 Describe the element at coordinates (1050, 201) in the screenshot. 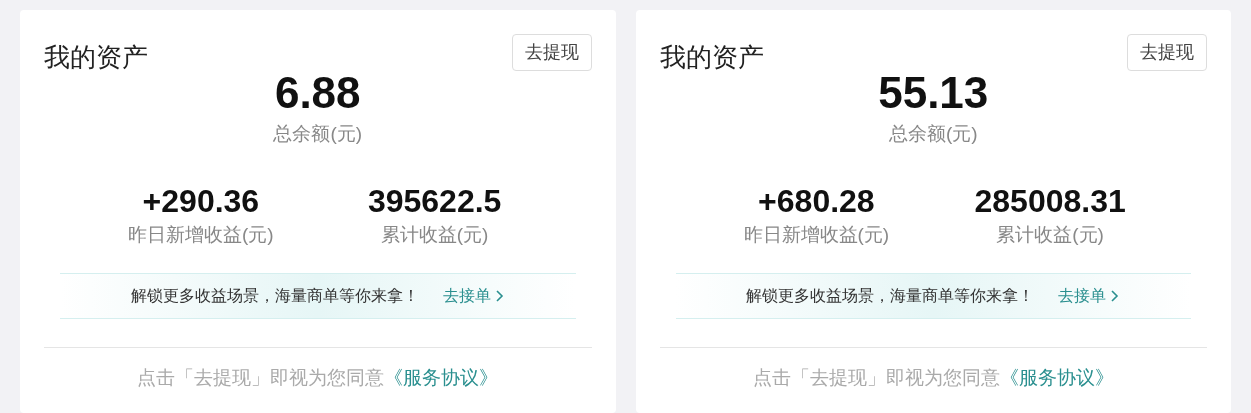

I see `stat-value: 285008.31` at that location.